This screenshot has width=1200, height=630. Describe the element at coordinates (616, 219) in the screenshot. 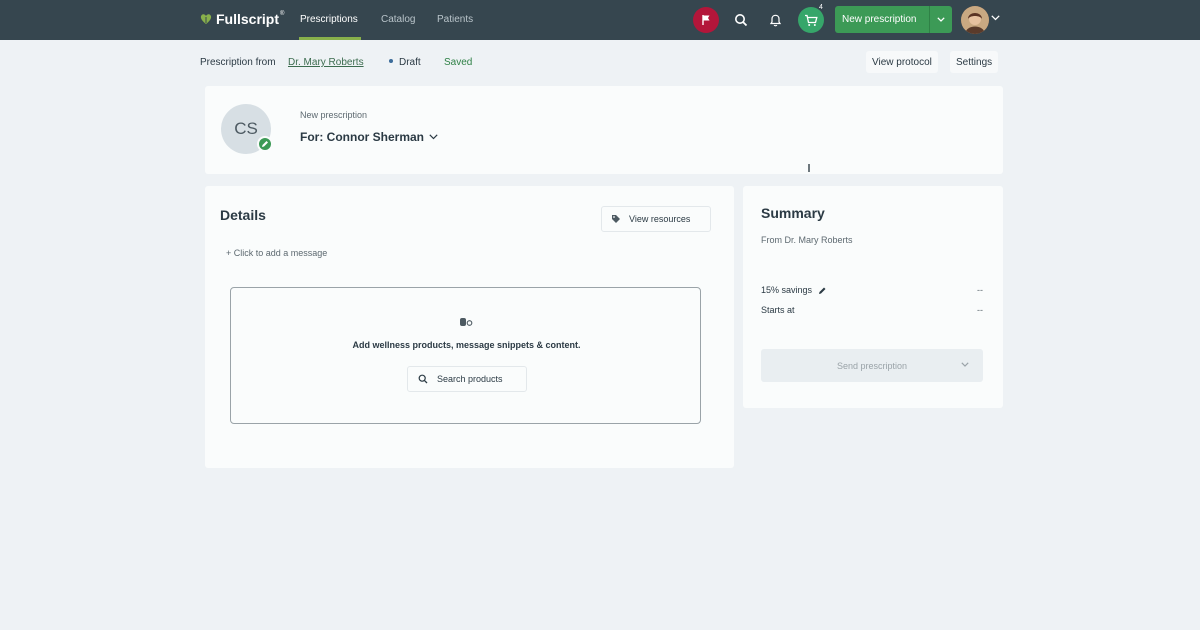

I see `tag-icon` at that location.